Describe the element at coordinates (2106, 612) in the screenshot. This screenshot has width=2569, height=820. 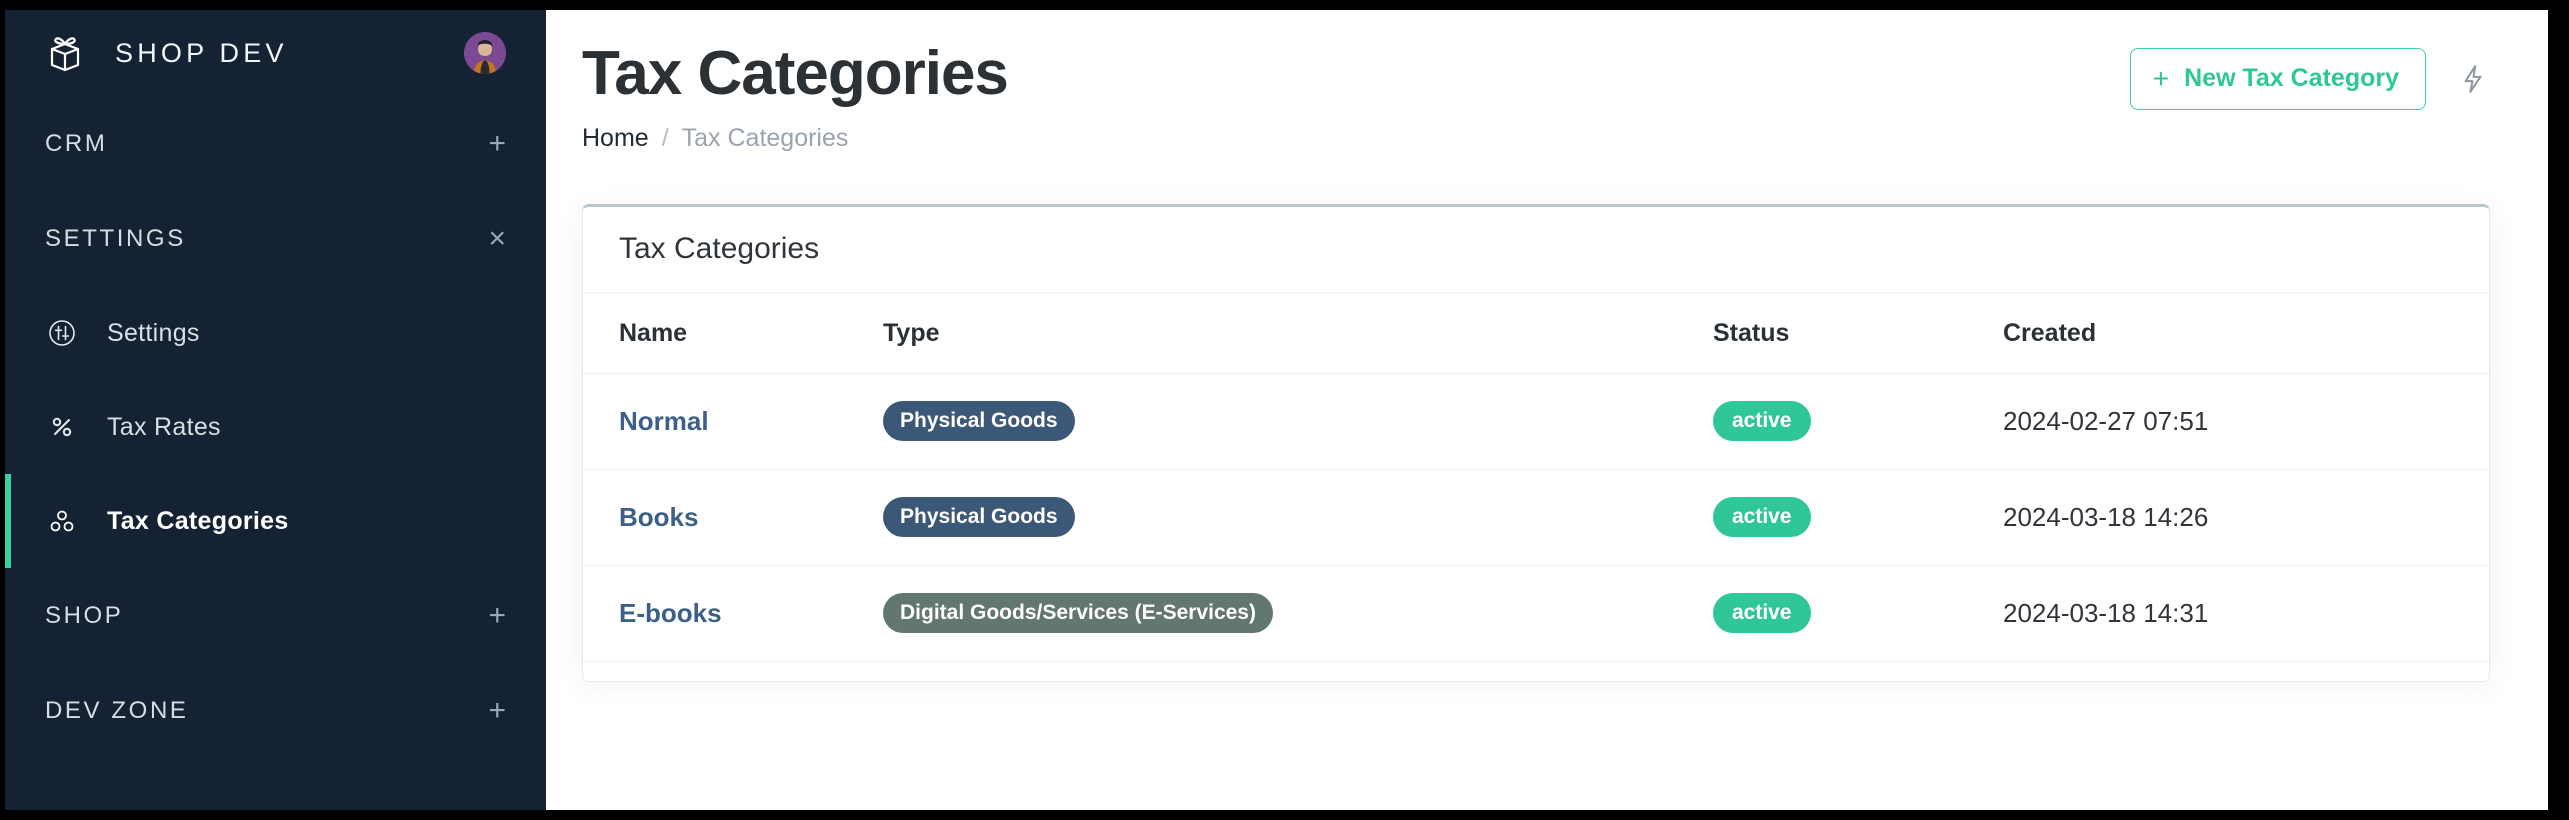
I see `cell-created: 2024-03-18 14:31` at that location.